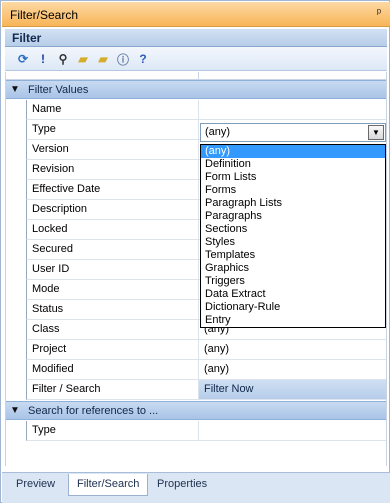 This screenshot has width=390, height=503. Describe the element at coordinates (103, 59) in the screenshot. I see `folder-icon: ▰` at that location.